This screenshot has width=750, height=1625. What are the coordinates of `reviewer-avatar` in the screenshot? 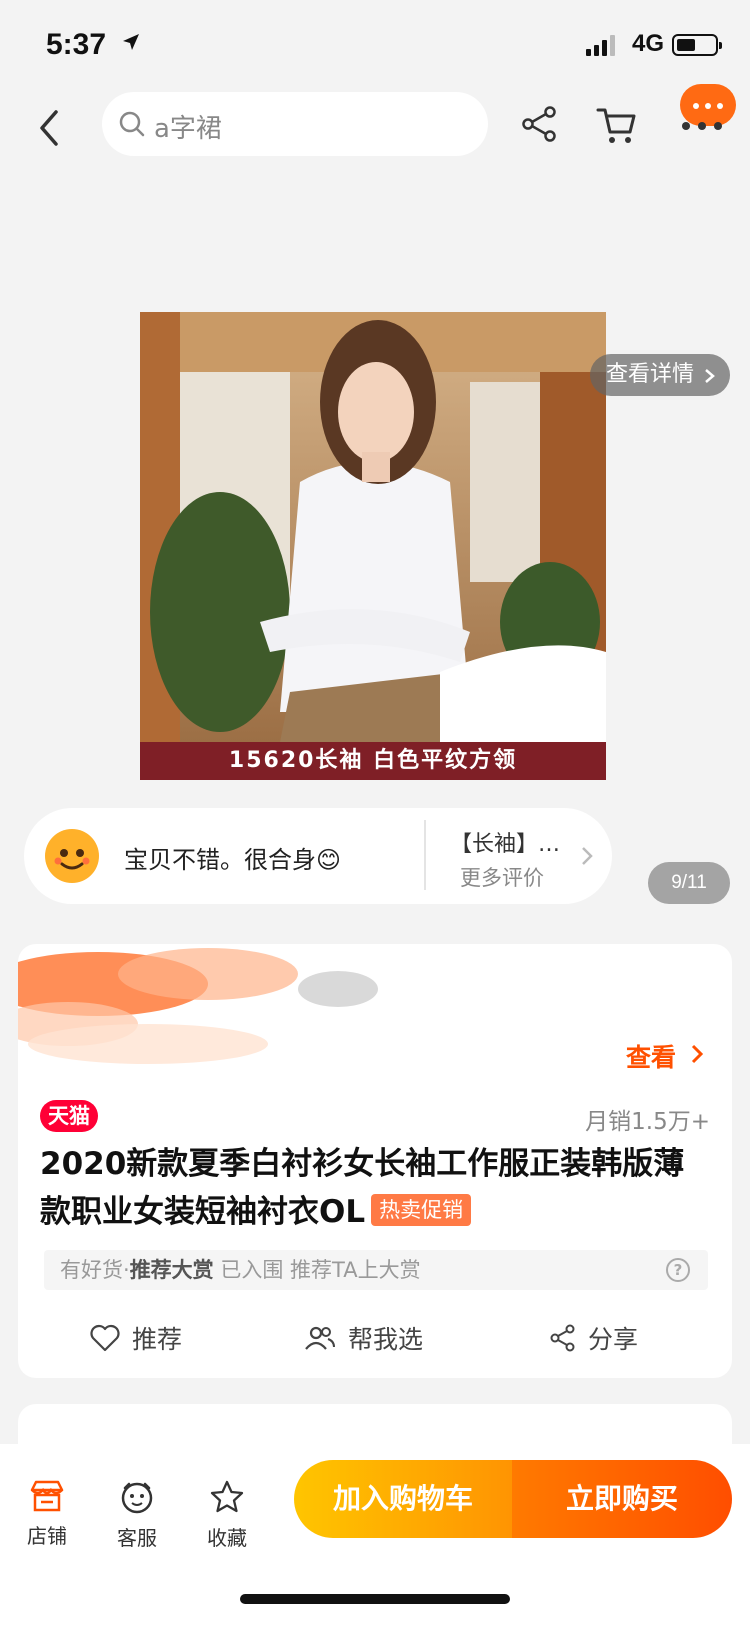 It's located at (72, 856).